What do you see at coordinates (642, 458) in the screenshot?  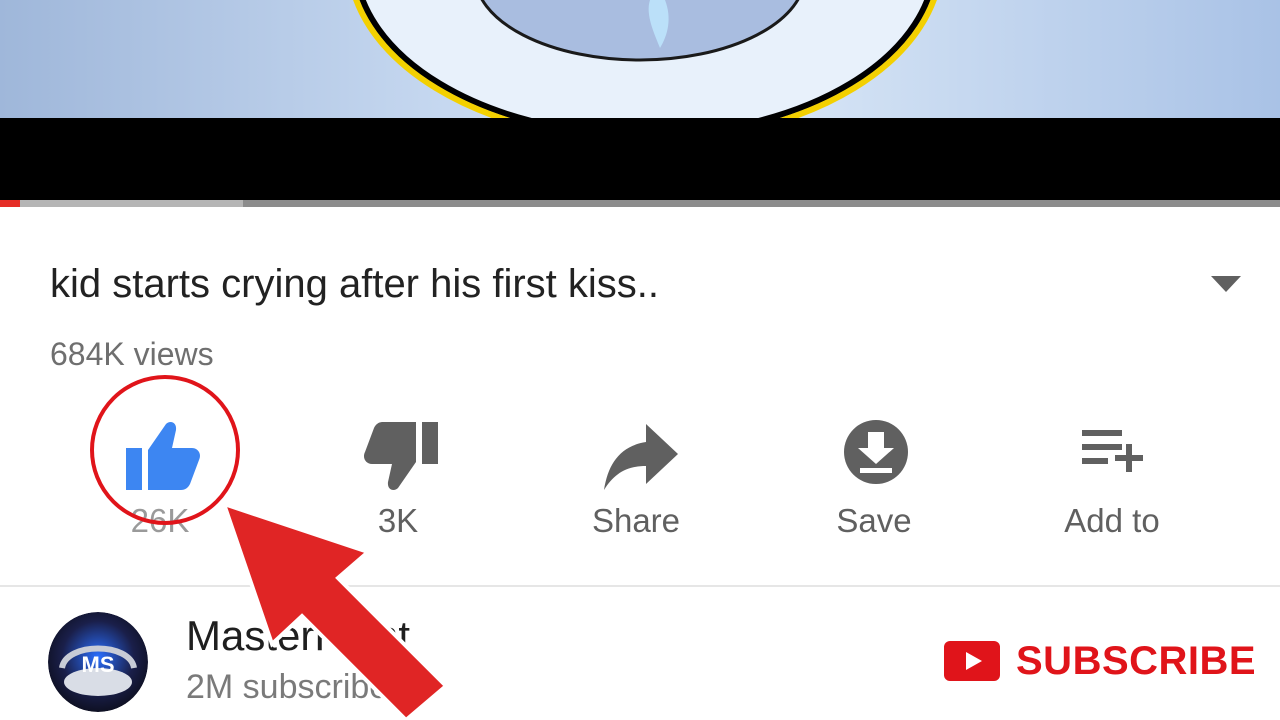 I see `share-icon` at bounding box center [642, 458].